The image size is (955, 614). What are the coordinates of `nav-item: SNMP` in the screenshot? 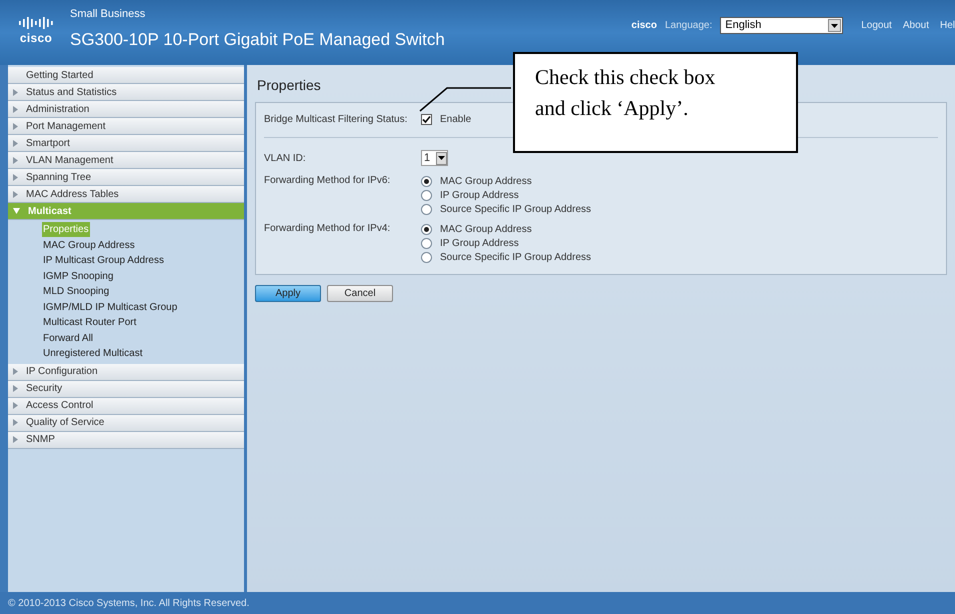 It's located at (126, 440).